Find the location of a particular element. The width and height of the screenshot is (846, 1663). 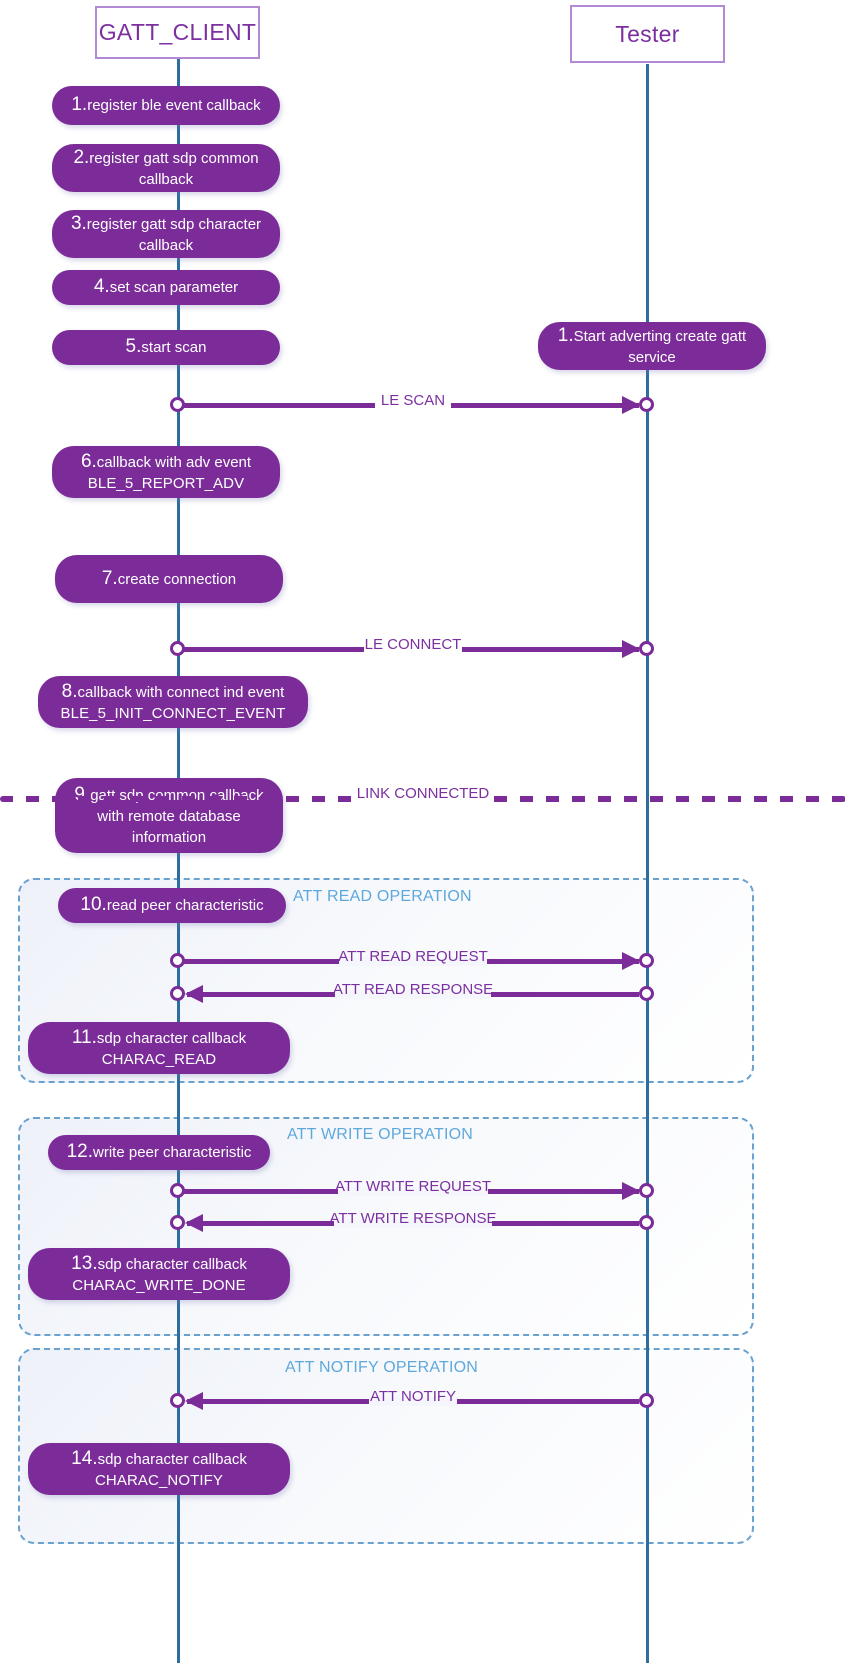

step-pill-10: 10.read peer characteristic is located at coordinates (172, 905).